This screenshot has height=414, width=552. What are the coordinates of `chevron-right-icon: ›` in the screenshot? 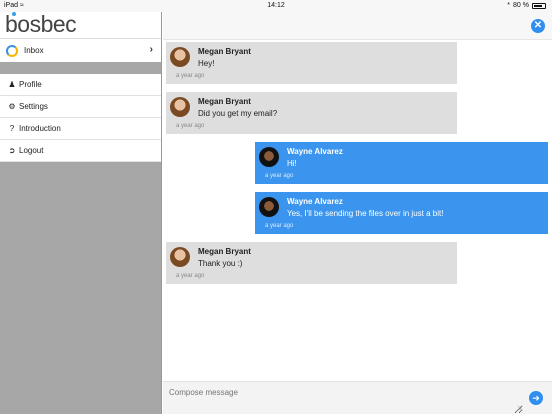 It's located at (151, 49).